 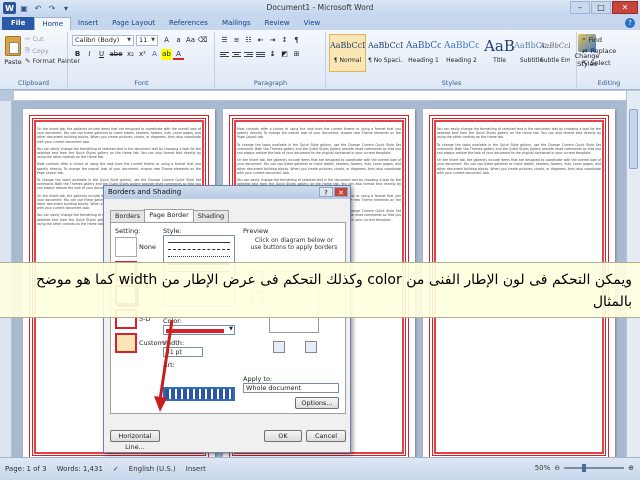 What do you see at coordinates (543, 468) in the screenshot?
I see `zoom-level: 50%` at bounding box center [543, 468].